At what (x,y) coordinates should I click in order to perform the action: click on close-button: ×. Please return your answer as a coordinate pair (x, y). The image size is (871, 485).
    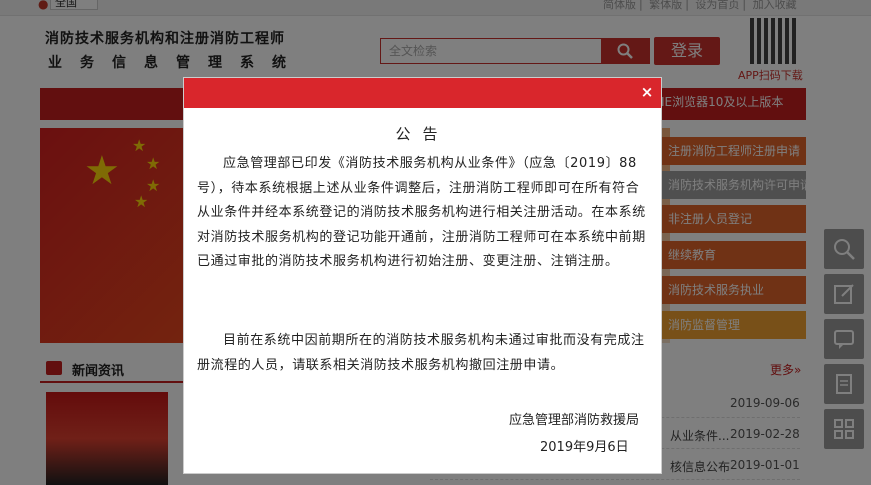
    Looking at the image, I should click on (647, 92).